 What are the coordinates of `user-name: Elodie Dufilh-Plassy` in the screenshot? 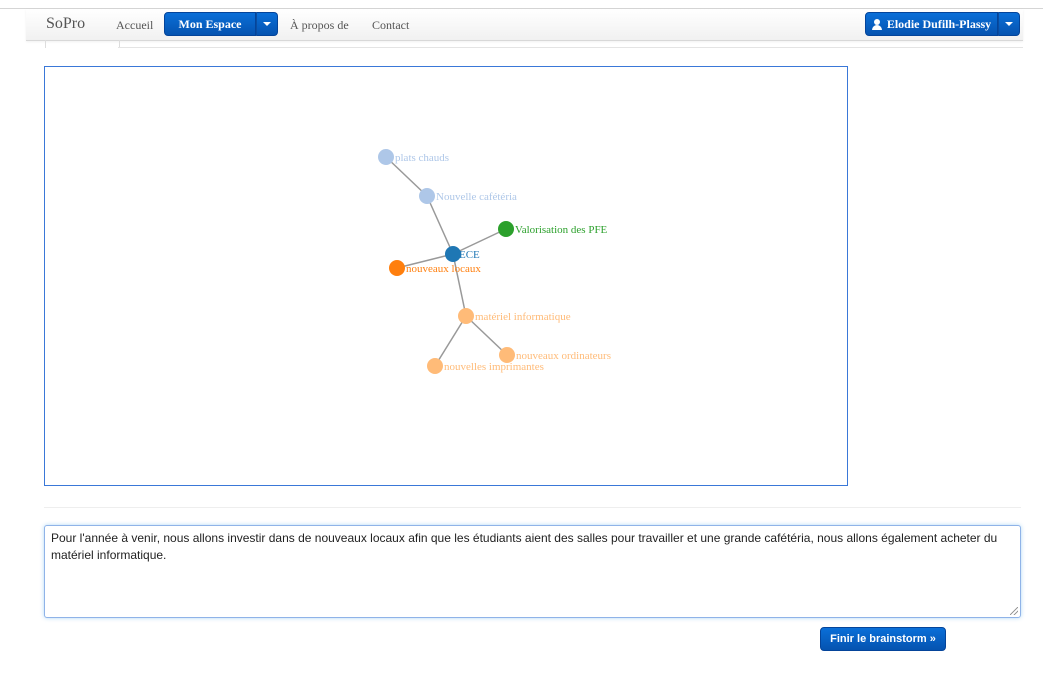 It's located at (939, 23).